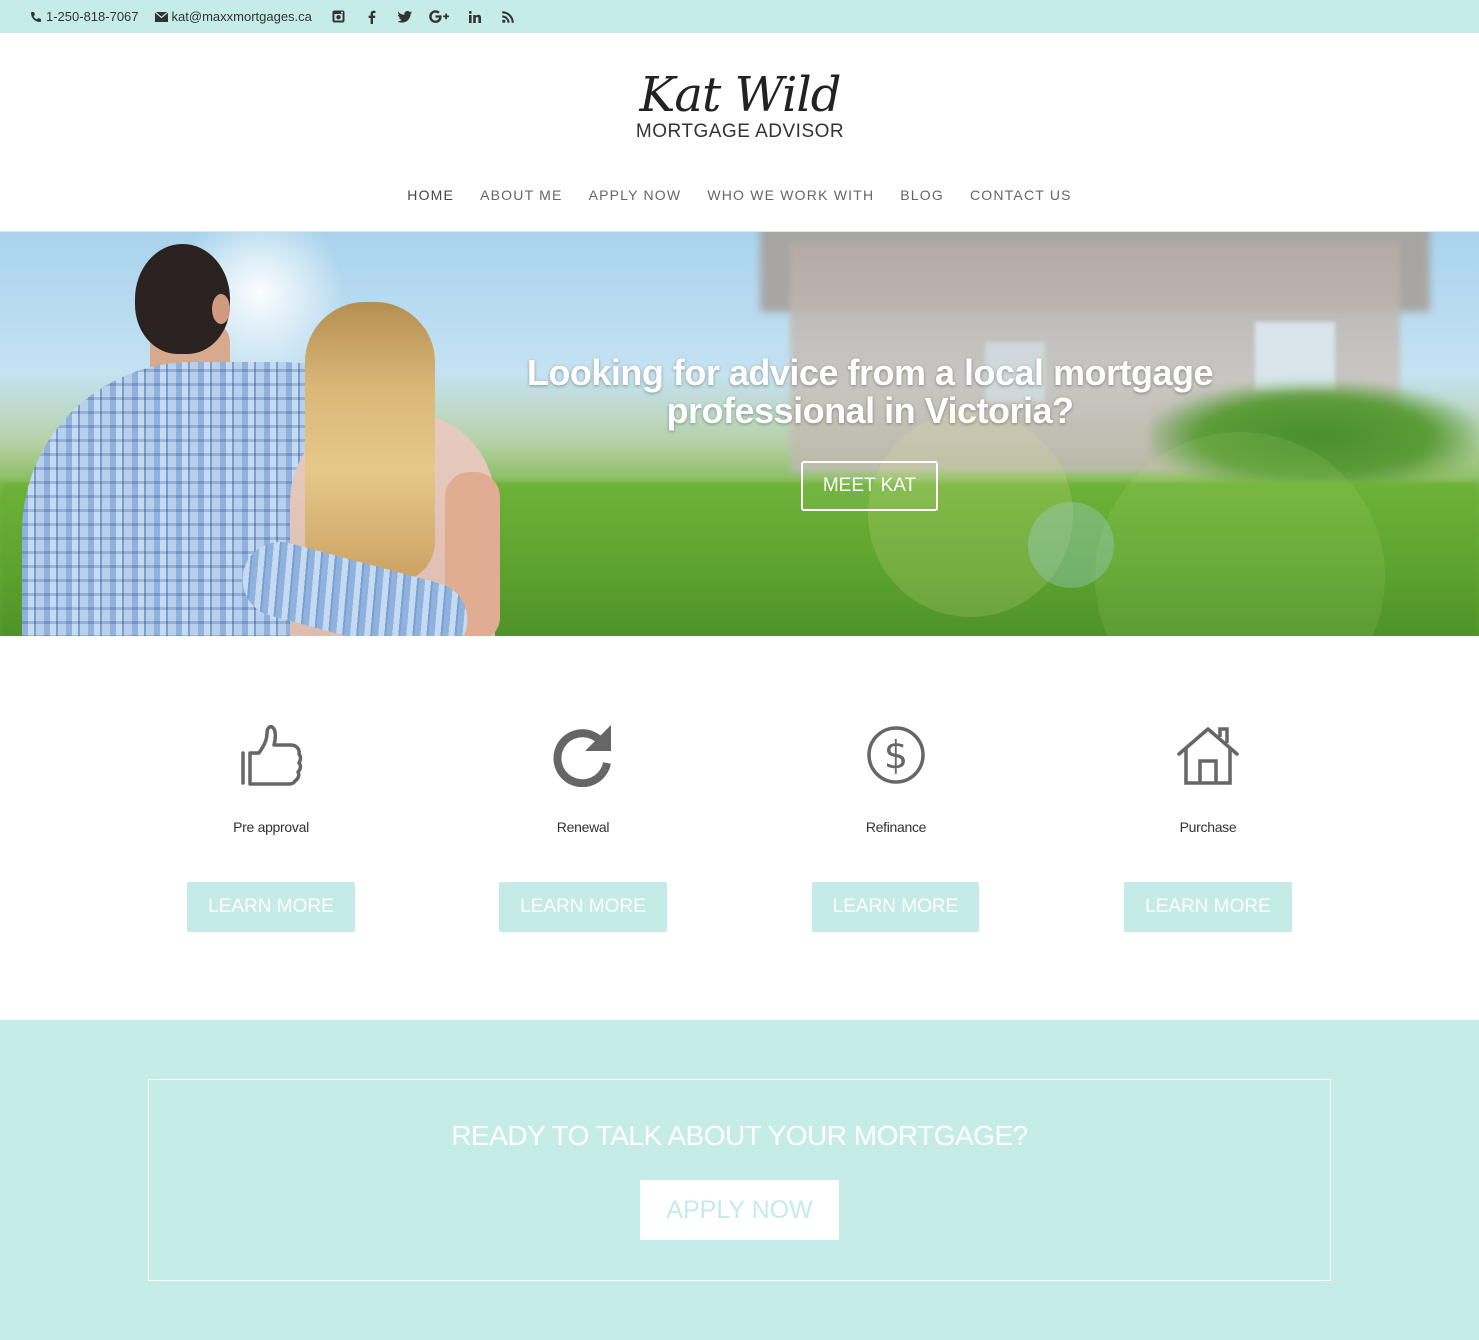 This screenshot has height=1340, width=1479. What do you see at coordinates (405, 17) in the screenshot?
I see `twitter-icon` at bounding box center [405, 17].